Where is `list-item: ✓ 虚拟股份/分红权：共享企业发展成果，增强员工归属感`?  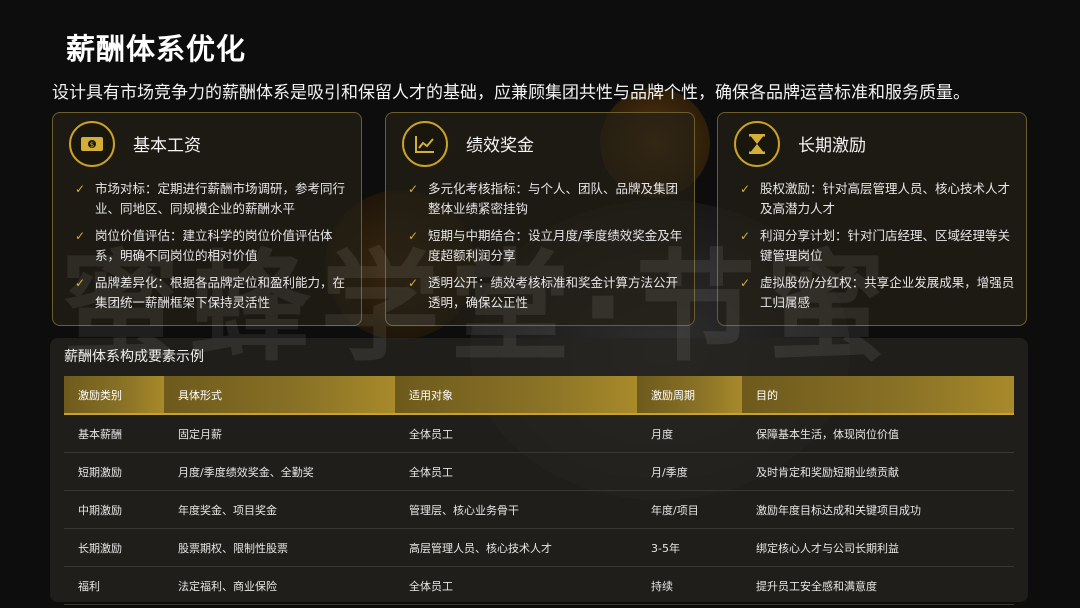
list-item: ✓ 虚拟股份/分红权：共享企业发展成果，增强员工归属感 is located at coordinates (880, 293).